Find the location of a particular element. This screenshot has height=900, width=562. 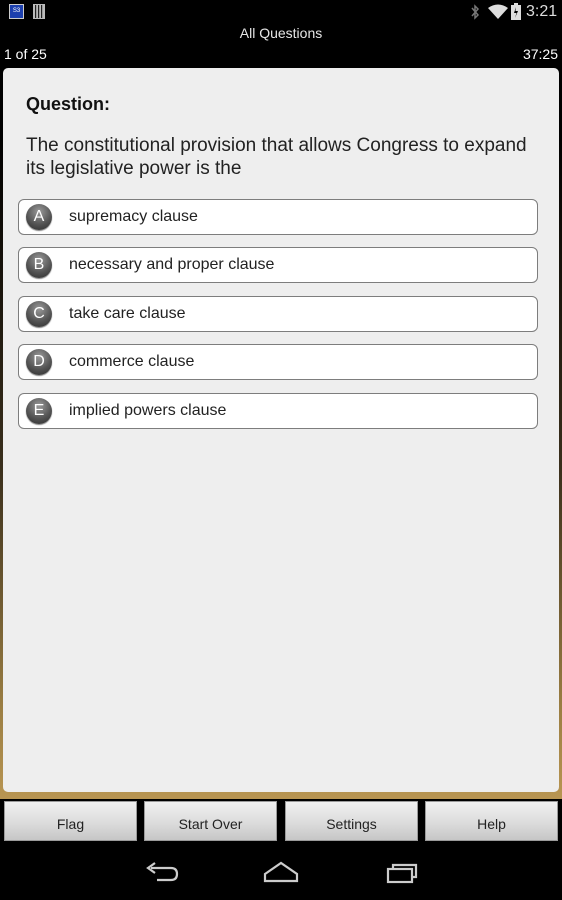

back-icon is located at coordinates (161, 872).